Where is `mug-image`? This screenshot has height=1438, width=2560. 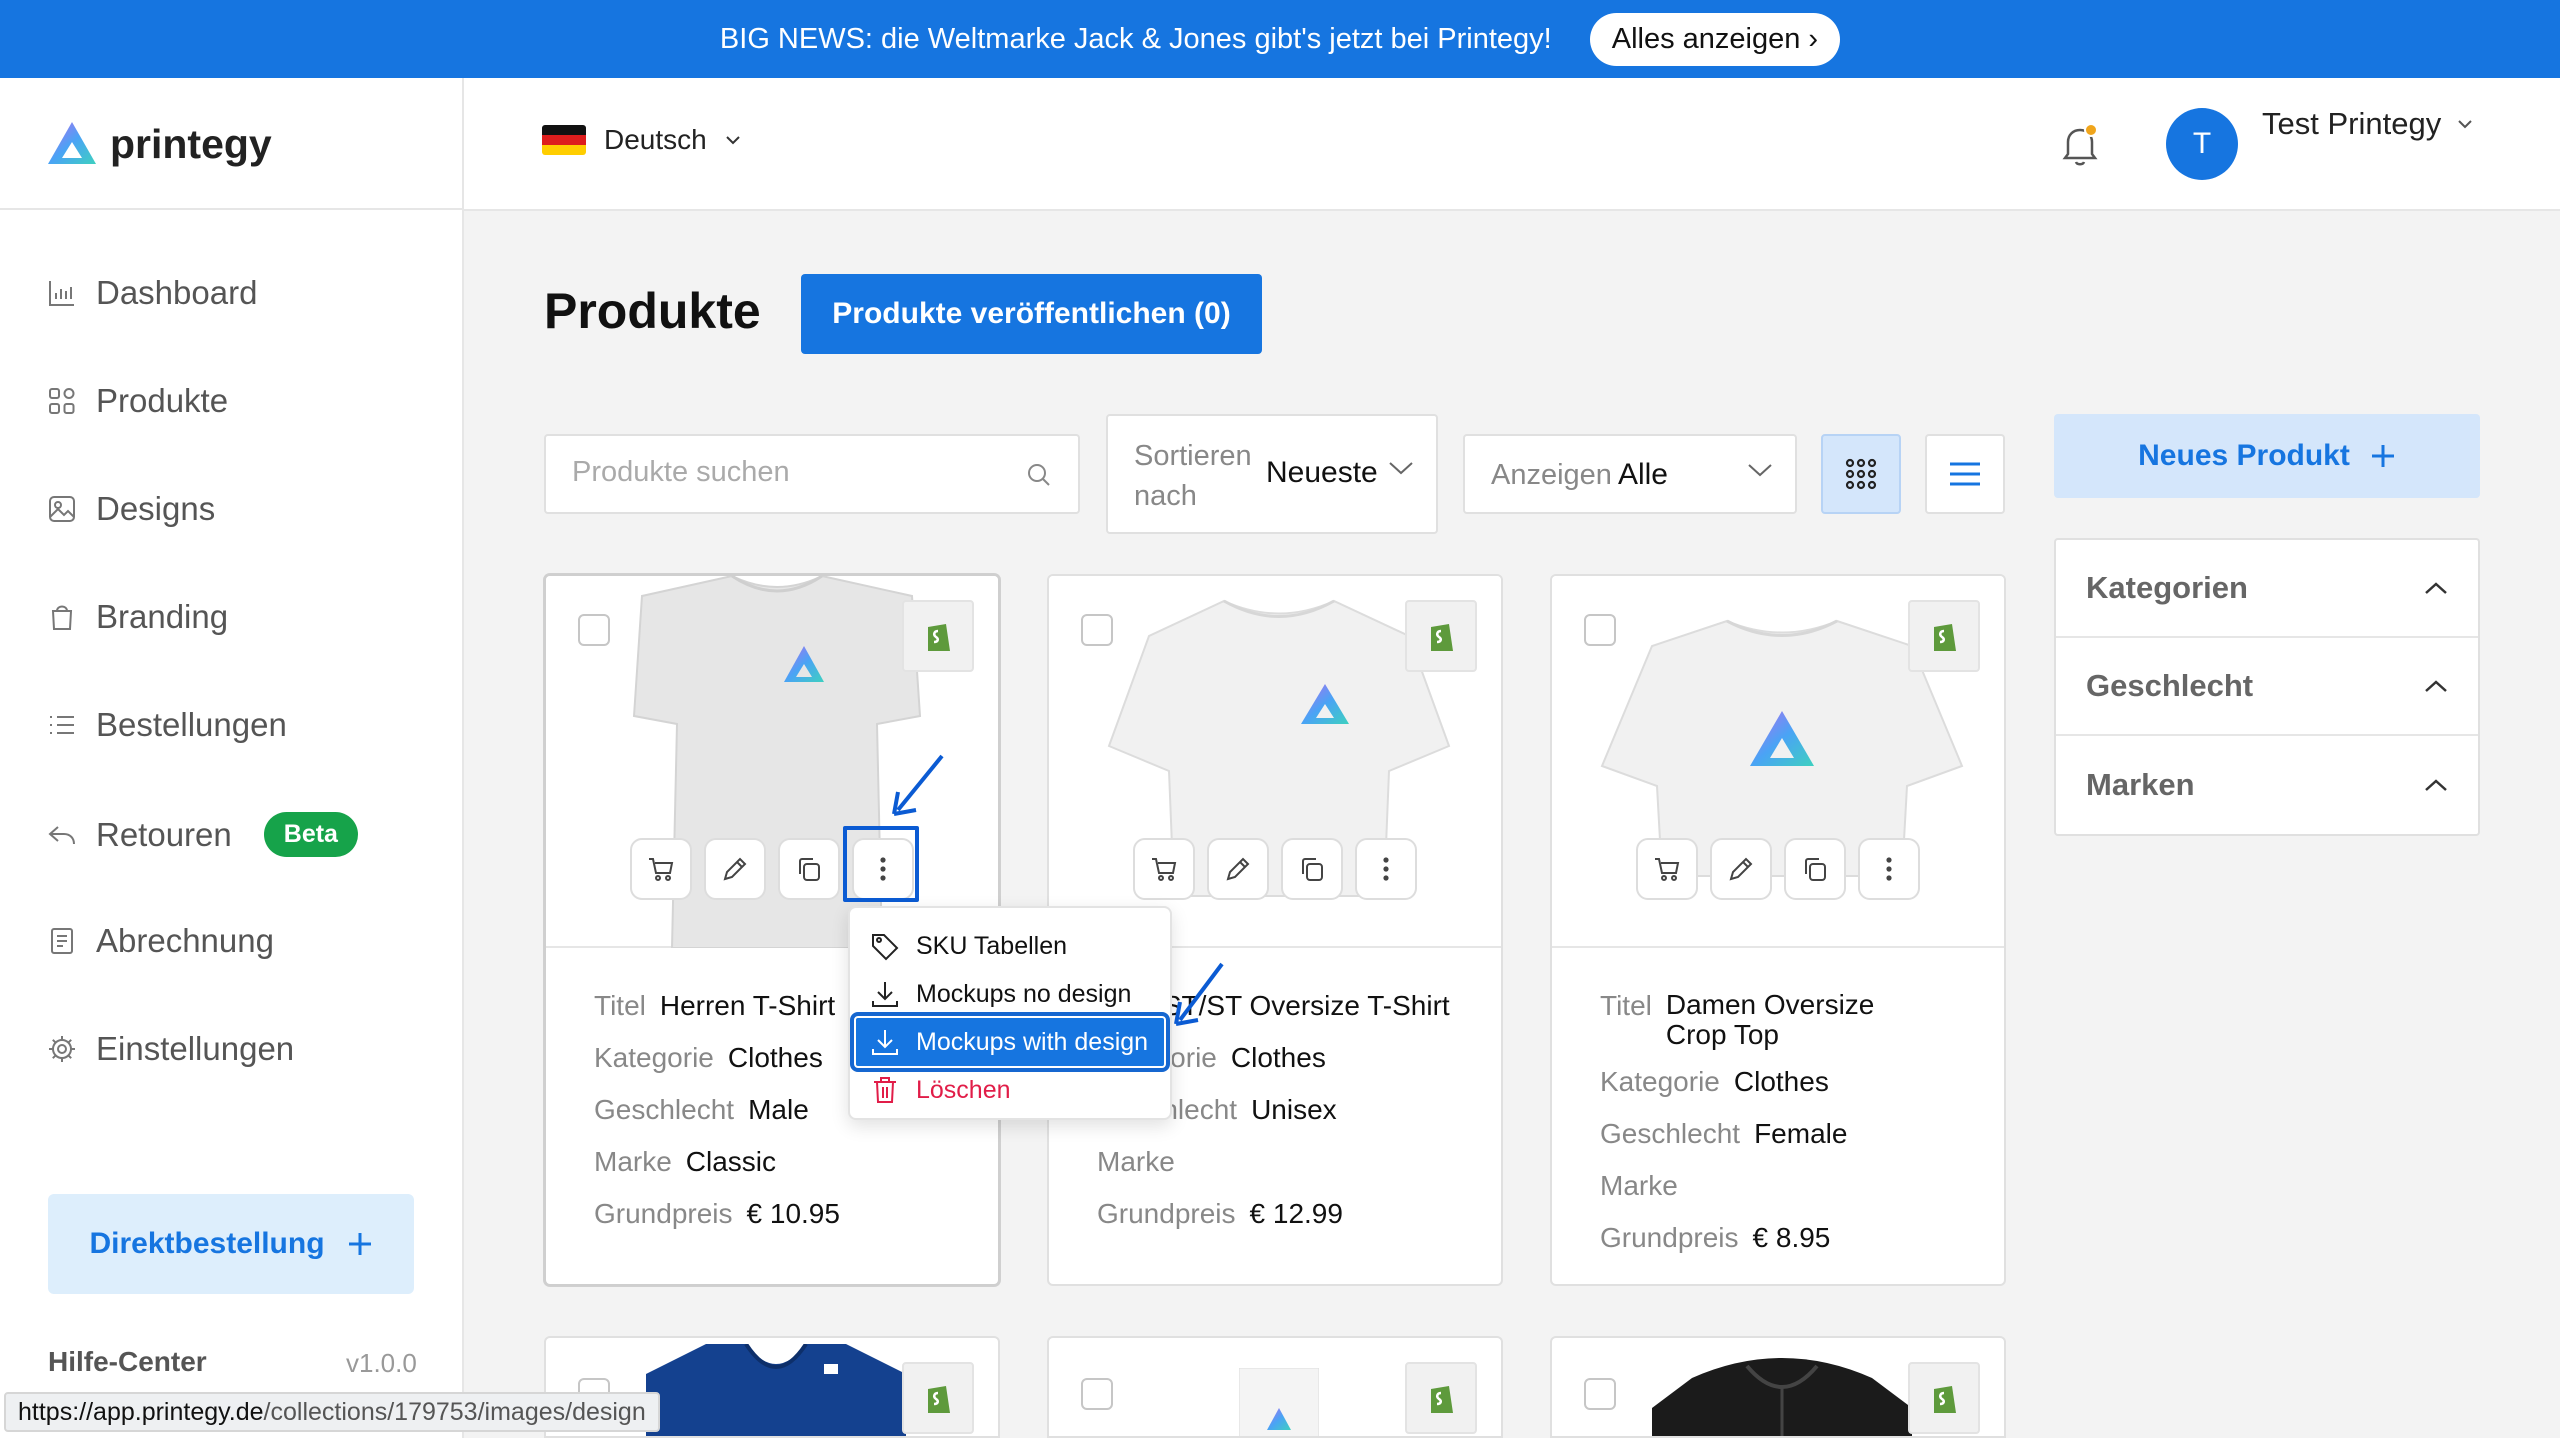 mug-image is located at coordinates (1279, 1402).